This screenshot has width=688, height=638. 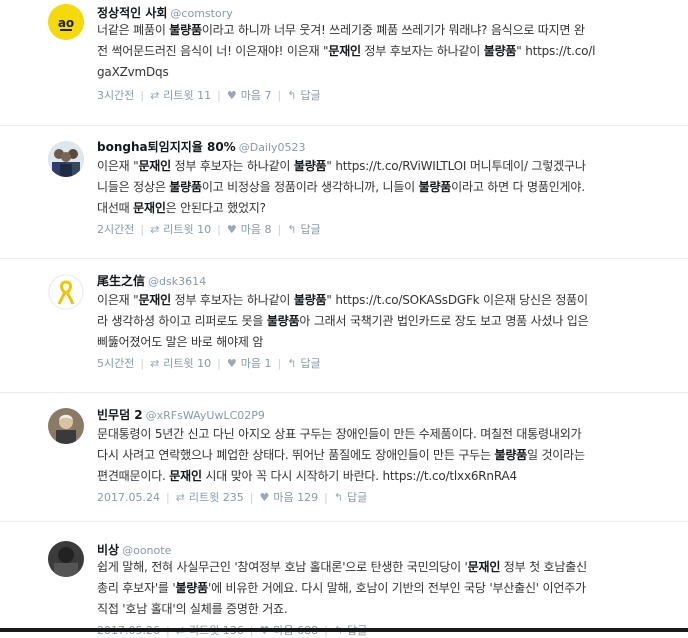 What do you see at coordinates (543, 567) in the screenshot?
I see `text-segment: 정부 첫 호남출신` at bounding box center [543, 567].